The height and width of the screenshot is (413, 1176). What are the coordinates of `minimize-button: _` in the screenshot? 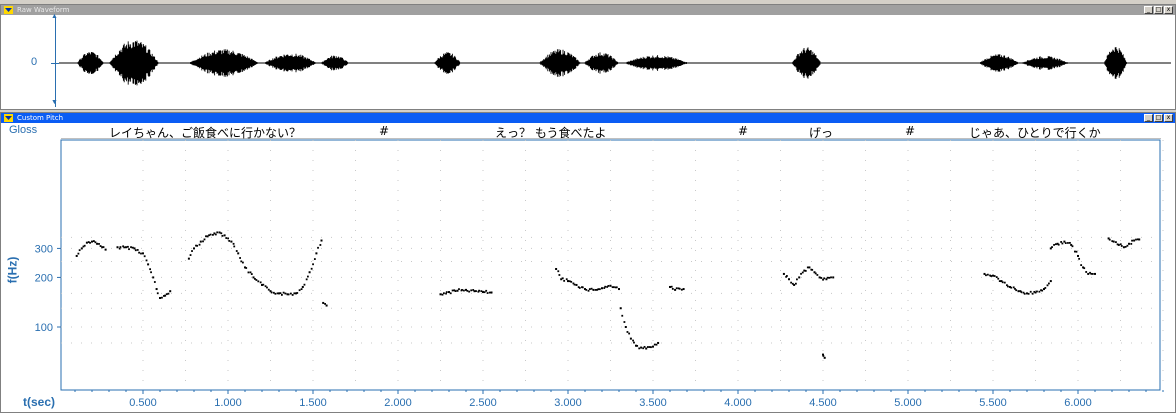 It's located at (1148, 10).